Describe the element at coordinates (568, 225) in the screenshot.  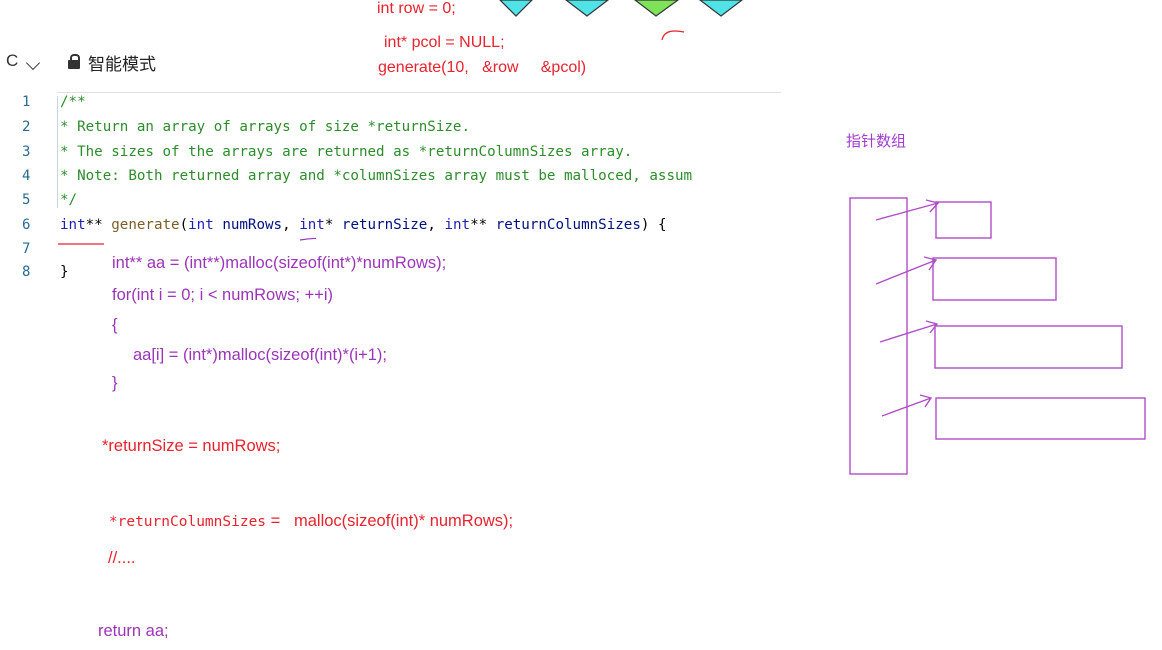
I see `code-token: returnColumnSizes` at that location.